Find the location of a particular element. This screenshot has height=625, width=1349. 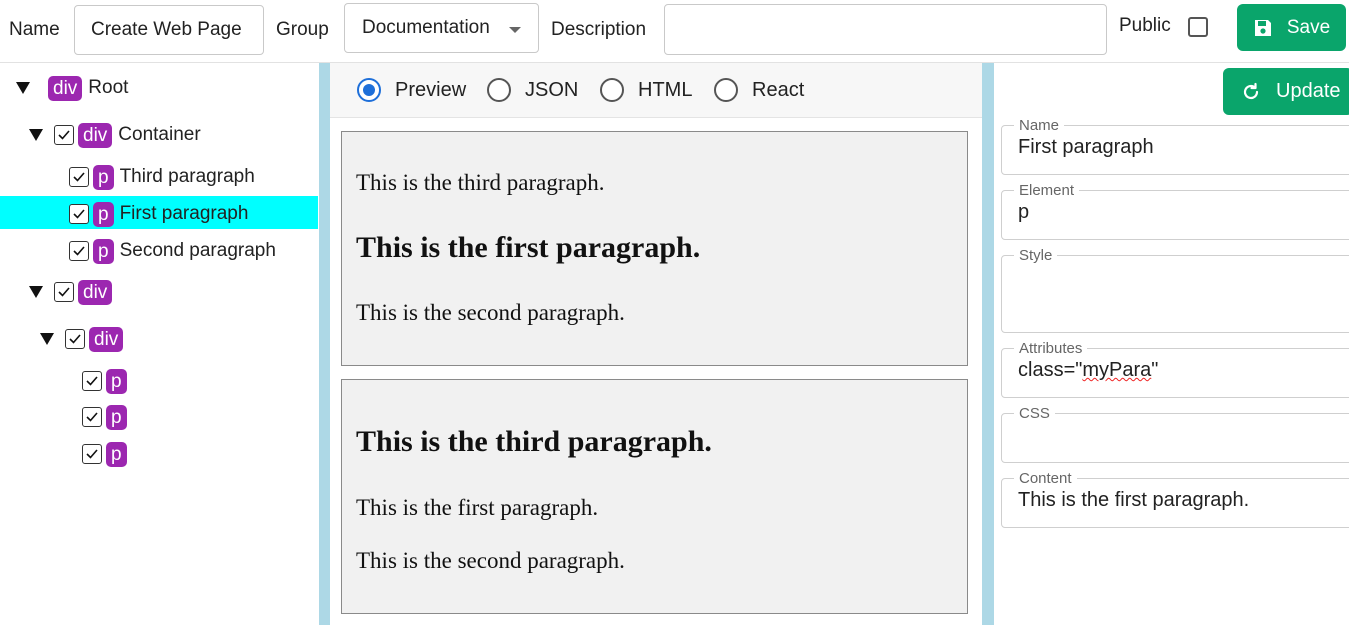

radio-react: React is located at coordinates (759, 90).